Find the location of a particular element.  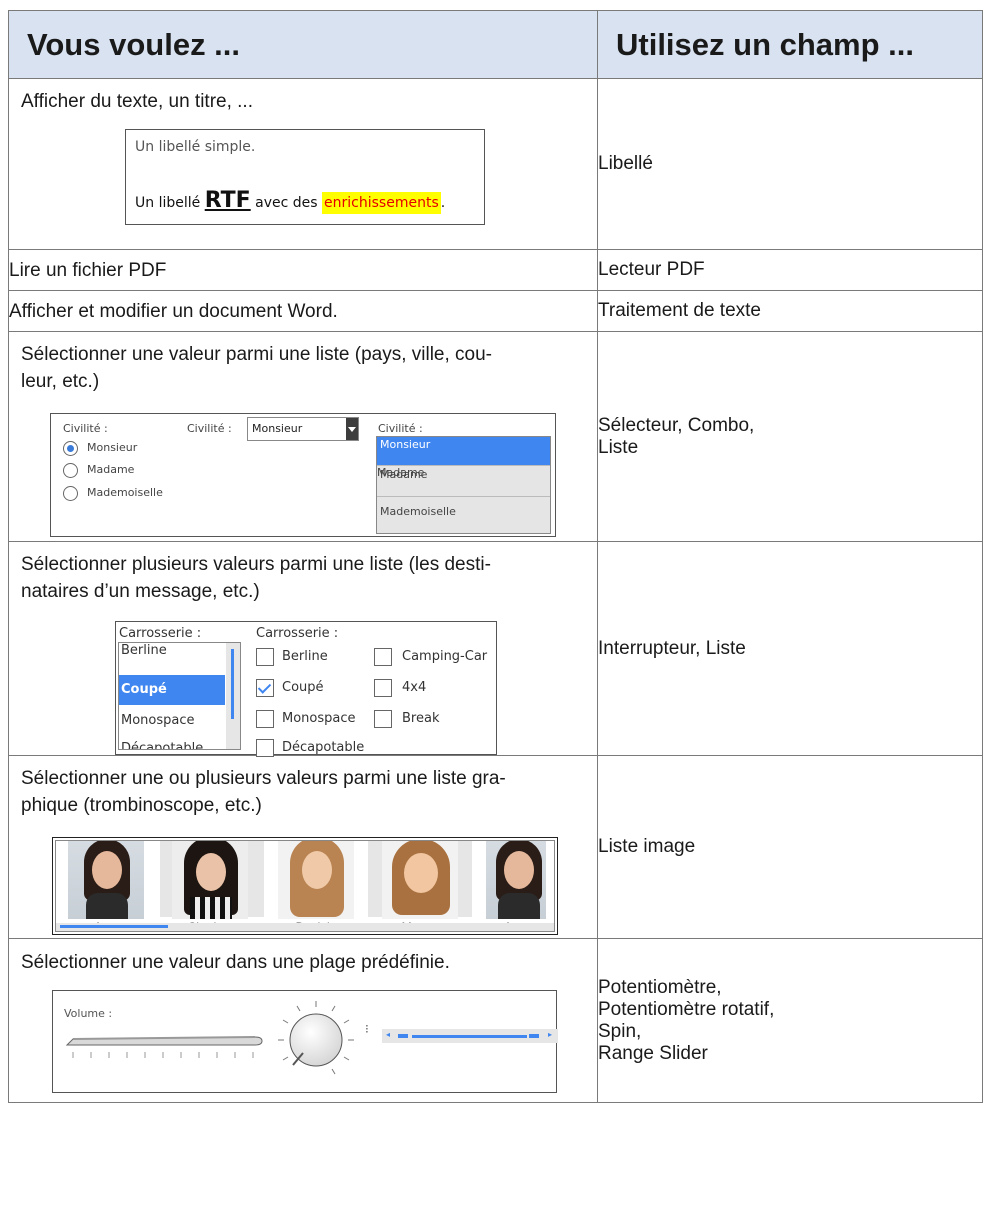

rtf-prefix: Un libellé is located at coordinates (168, 203).